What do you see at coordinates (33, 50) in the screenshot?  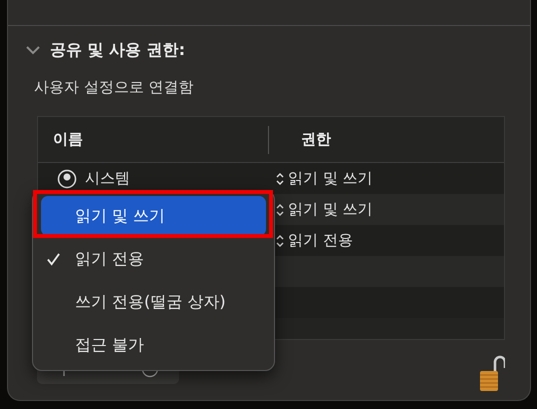 I see `chevron-icon` at bounding box center [33, 50].